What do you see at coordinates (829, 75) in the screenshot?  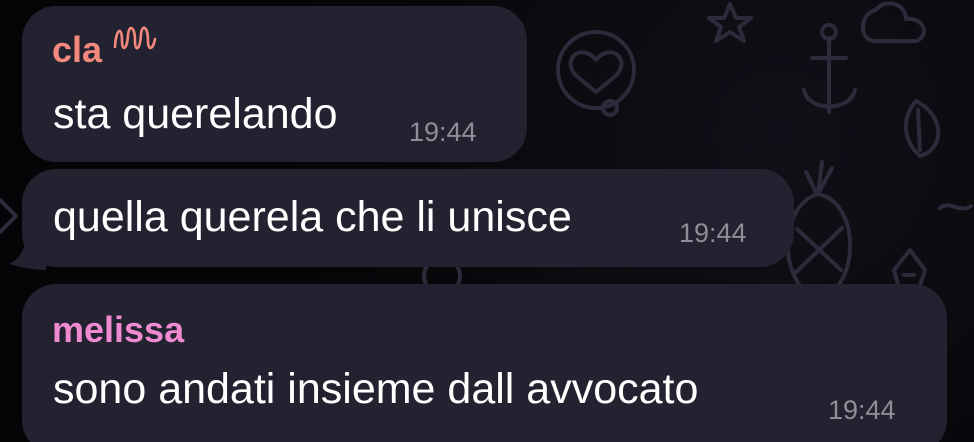 I see `anchor-doodle-icon` at bounding box center [829, 75].